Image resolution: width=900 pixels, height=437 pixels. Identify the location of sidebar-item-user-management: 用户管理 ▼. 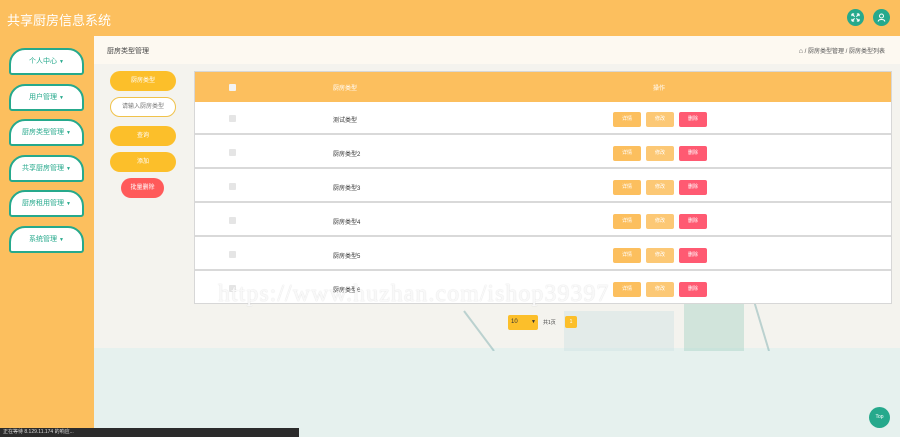
(46, 97).